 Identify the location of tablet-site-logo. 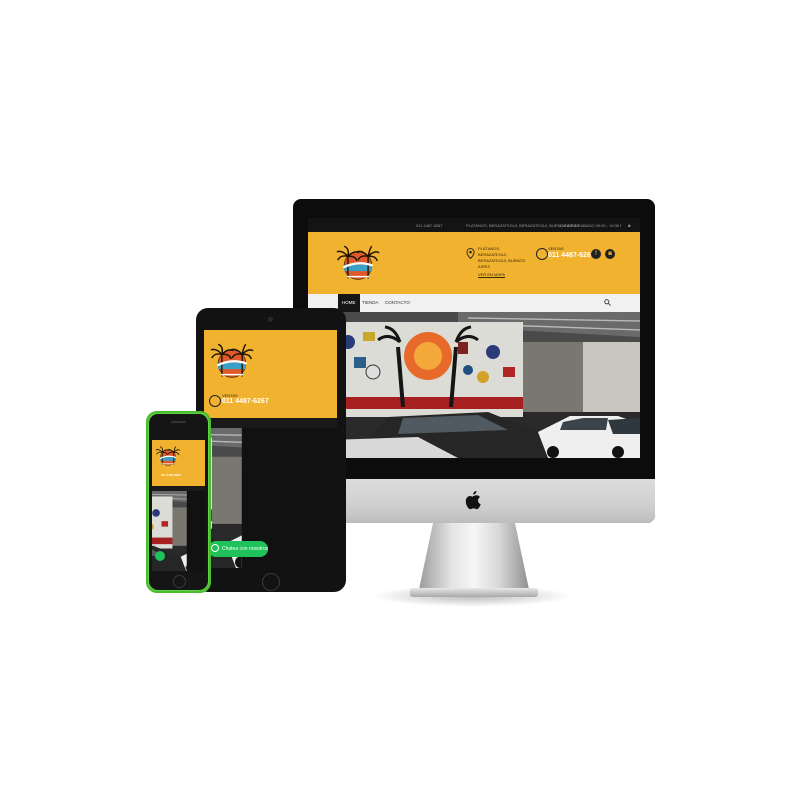
(232, 359).